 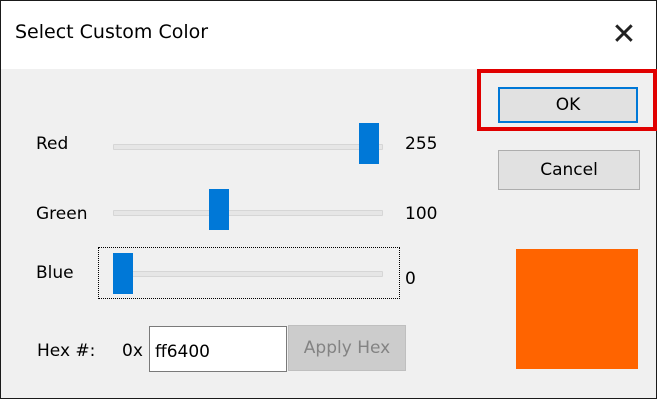 I want to click on close-icon: ✕, so click(x=624, y=35).